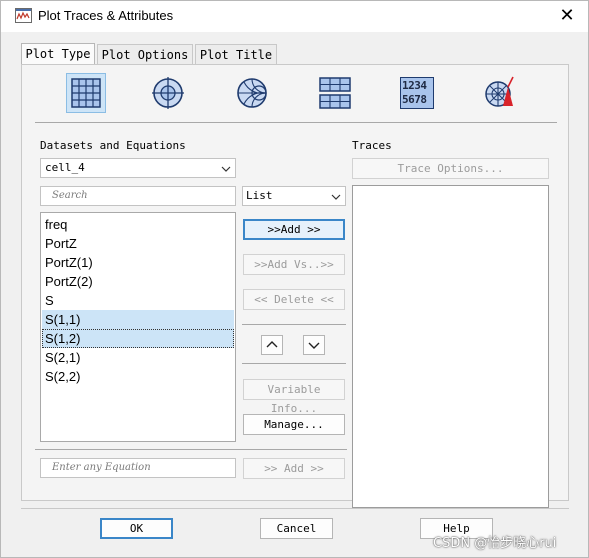  What do you see at coordinates (138, 319) in the screenshot?
I see `list-item: S(1,1)` at bounding box center [138, 319].